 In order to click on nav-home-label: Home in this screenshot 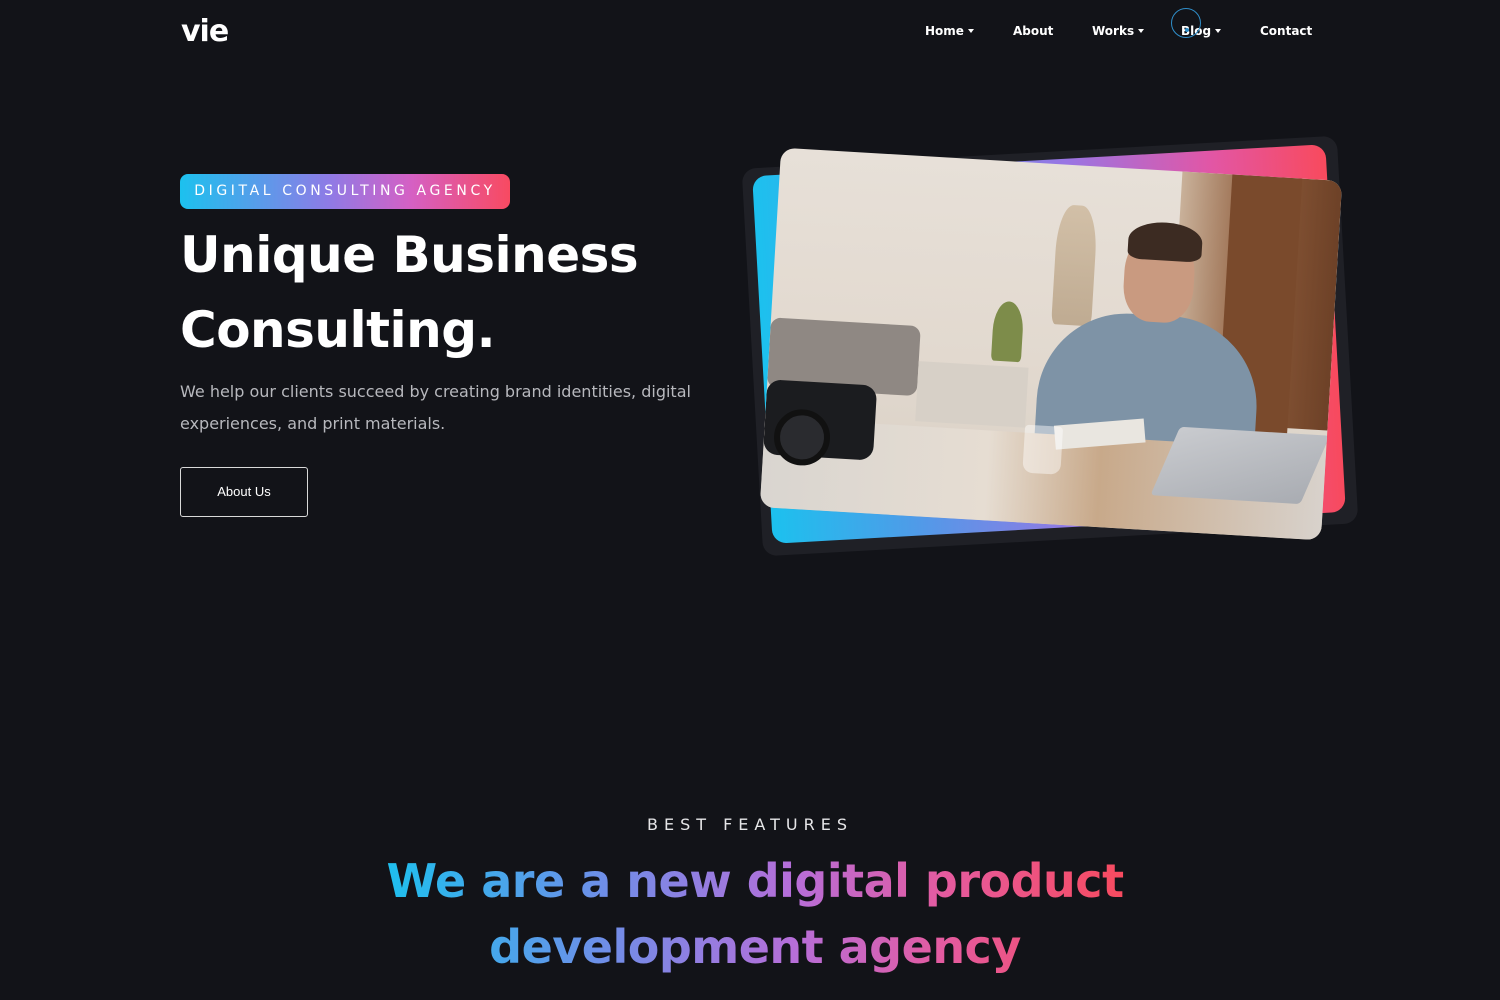, I will do `click(944, 31)`.